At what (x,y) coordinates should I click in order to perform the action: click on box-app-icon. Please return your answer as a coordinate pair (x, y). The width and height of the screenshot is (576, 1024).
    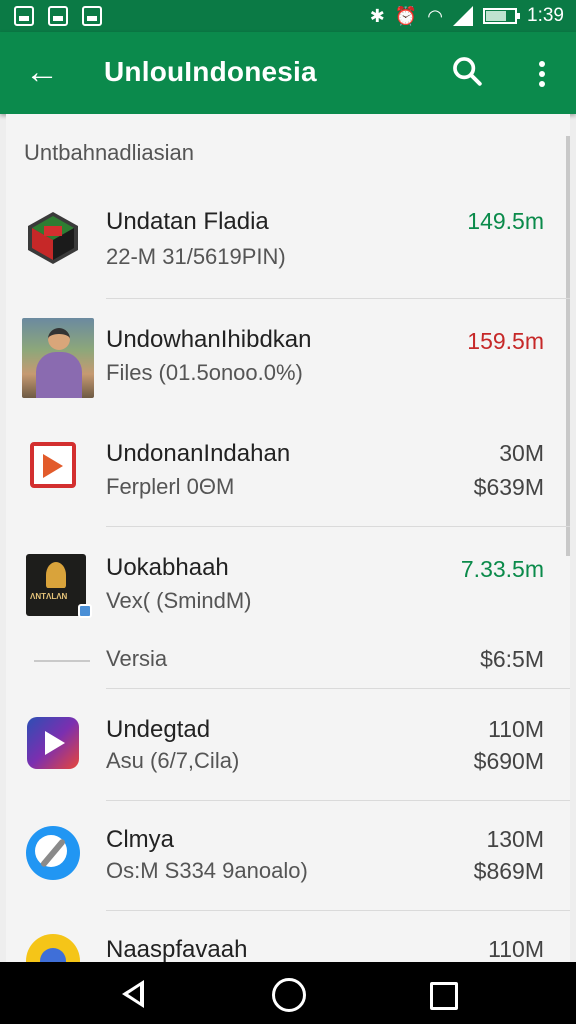
    Looking at the image, I should click on (53, 237).